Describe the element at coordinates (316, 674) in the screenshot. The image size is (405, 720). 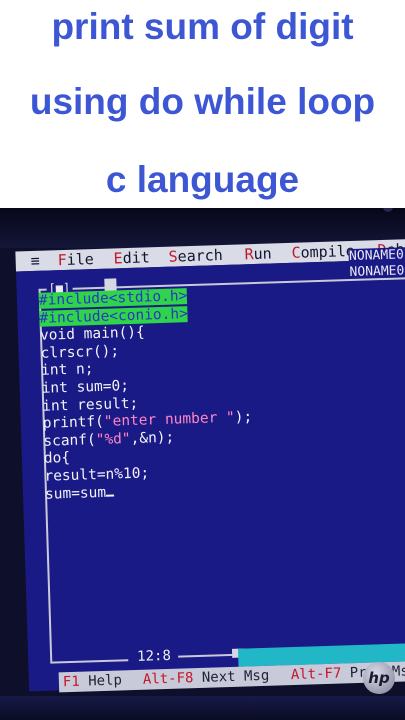
I see `status-prev-key: Alt-F7` at that location.